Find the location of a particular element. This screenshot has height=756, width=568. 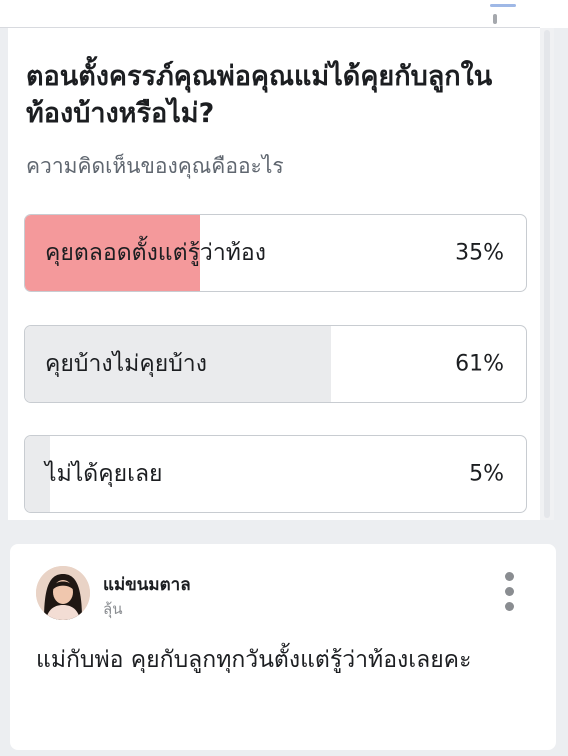

poll-option-1: คุยบ้างไม่คุยบ้าง 61% is located at coordinates (275, 364).